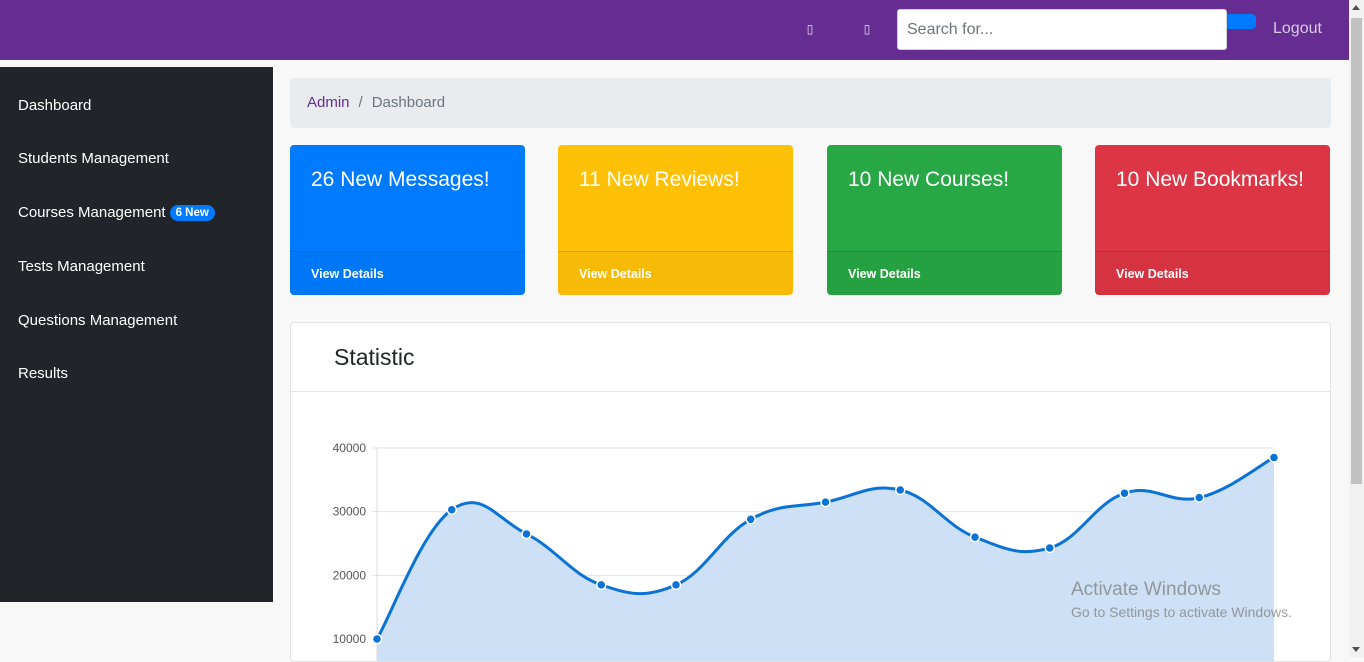 The width and height of the screenshot is (1364, 662). What do you see at coordinates (350, 575) in the screenshot?
I see `y-tick-label: 20000` at bounding box center [350, 575].